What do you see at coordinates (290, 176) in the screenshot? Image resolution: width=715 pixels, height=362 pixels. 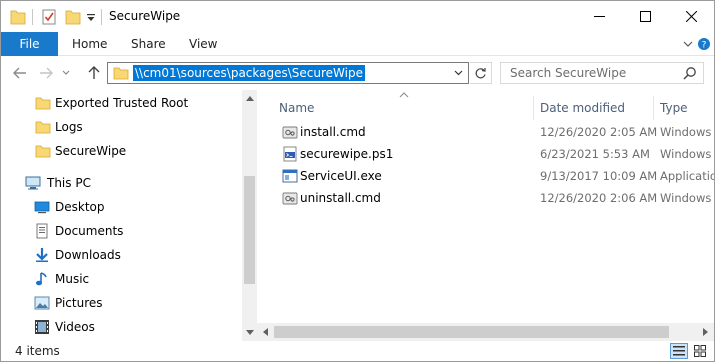 I see `exe-file-icon` at bounding box center [290, 176].